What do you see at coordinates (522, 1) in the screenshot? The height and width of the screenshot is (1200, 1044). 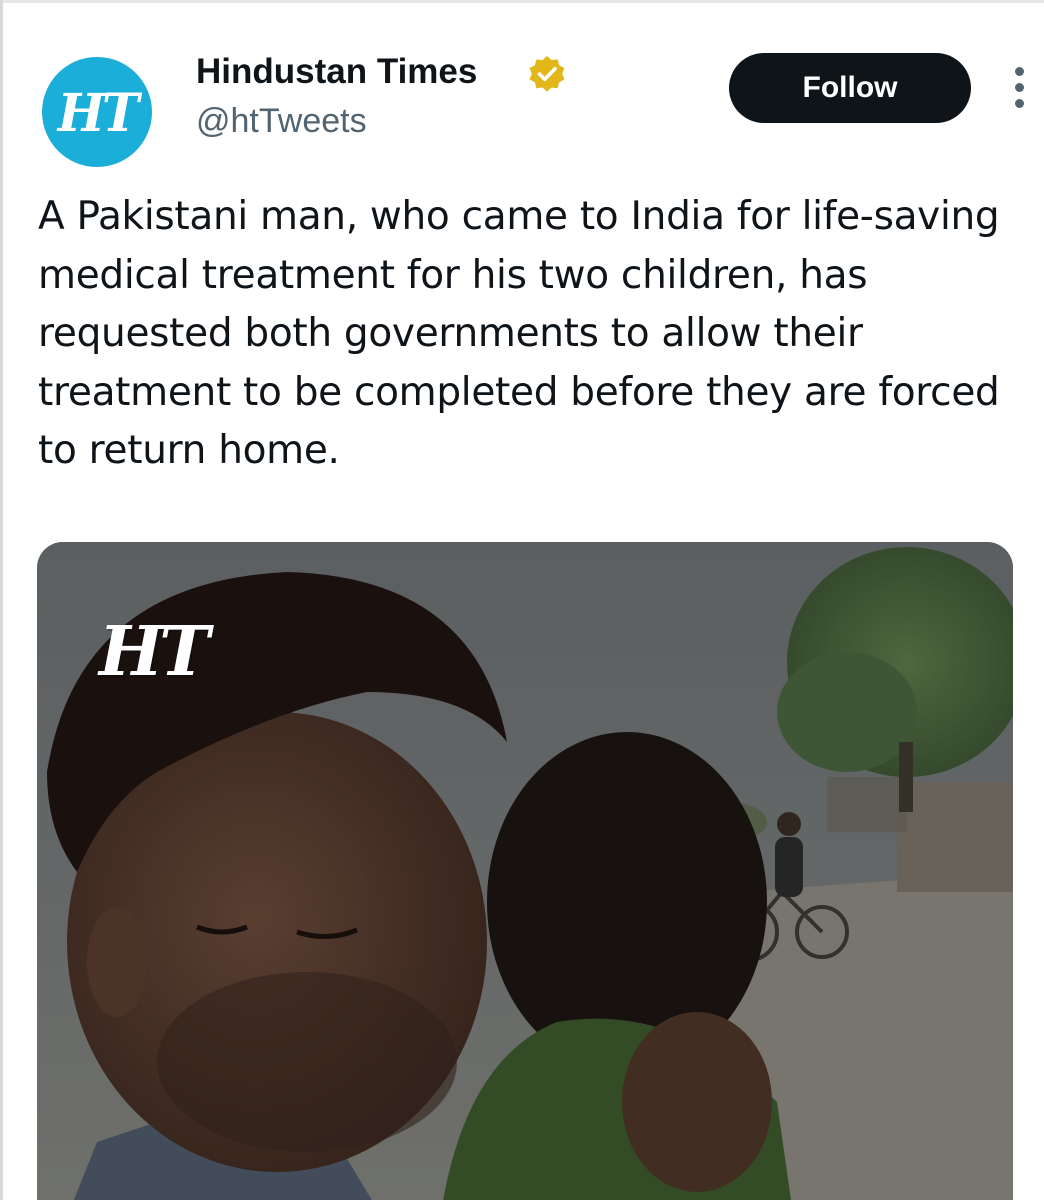 I see `top-divider` at bounding box center [522, 1].